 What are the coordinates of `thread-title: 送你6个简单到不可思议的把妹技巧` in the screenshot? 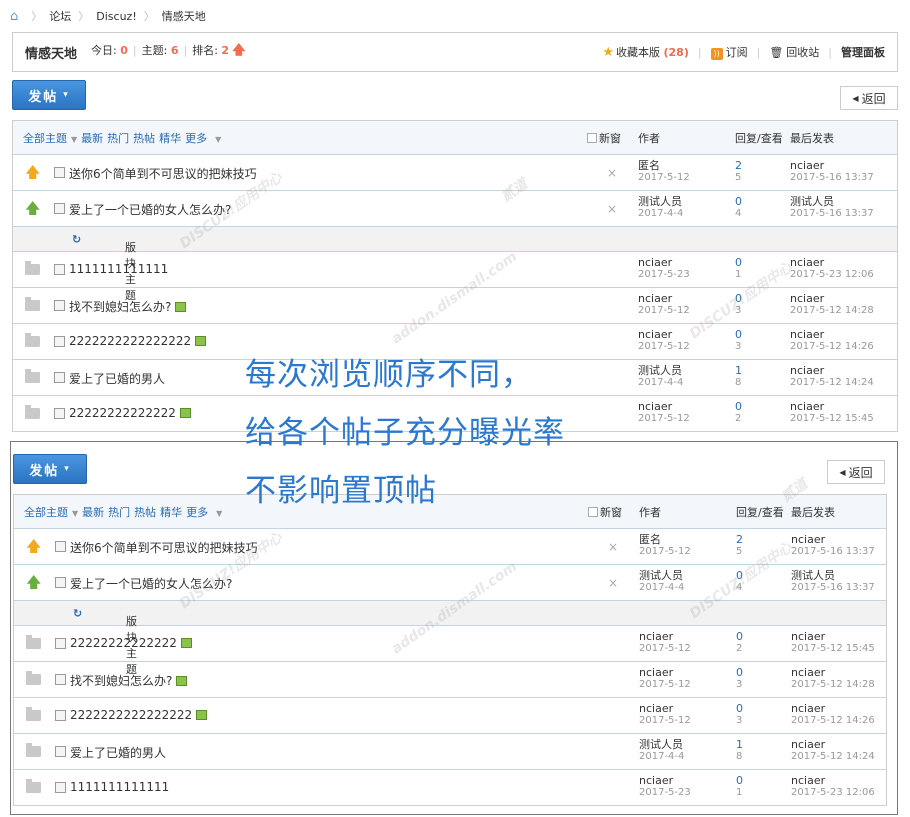 It's located at (163, 173).